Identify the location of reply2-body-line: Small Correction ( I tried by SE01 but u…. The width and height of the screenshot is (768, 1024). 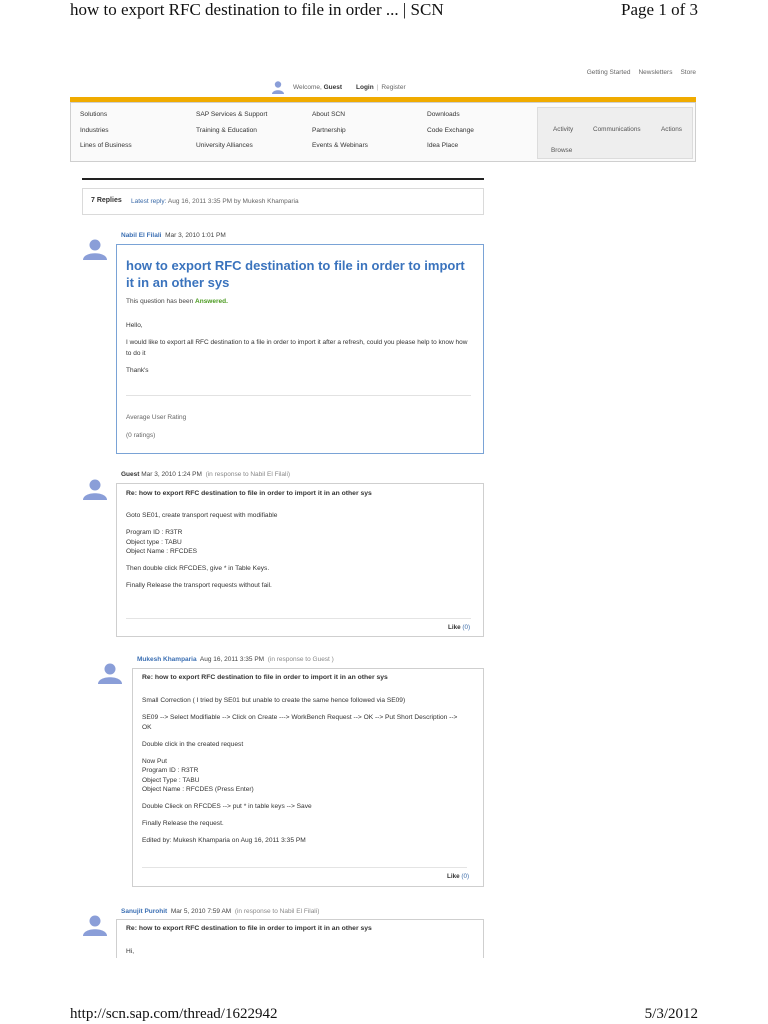
(274, 700).